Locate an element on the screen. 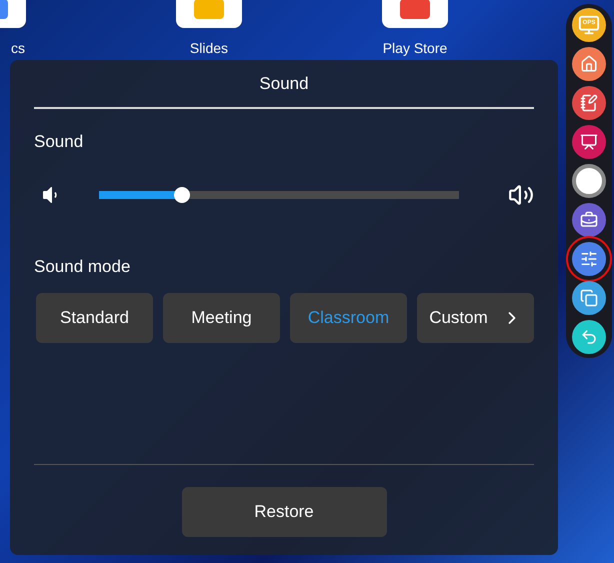 This screenshot has width=614, height=563. sound-label: Sound is located at coordinates (59, 142).